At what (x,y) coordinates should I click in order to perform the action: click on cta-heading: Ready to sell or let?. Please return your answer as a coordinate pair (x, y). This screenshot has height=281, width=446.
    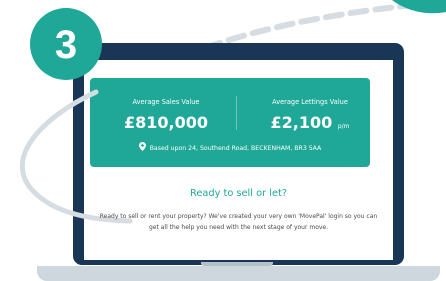
    Looking at the image, I should click on (238, 193).